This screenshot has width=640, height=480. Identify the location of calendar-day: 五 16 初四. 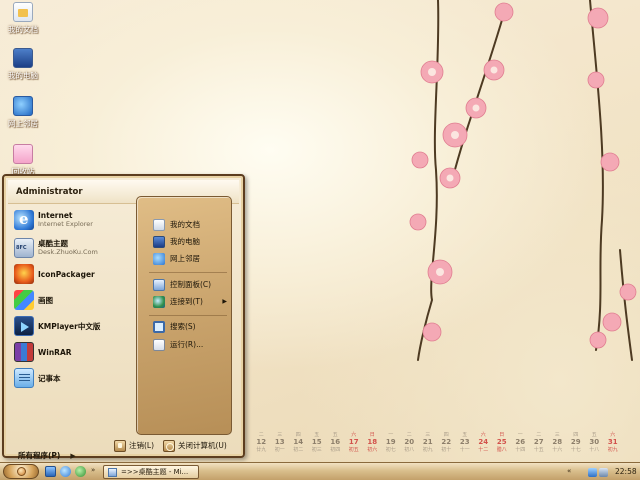
(335, 442).